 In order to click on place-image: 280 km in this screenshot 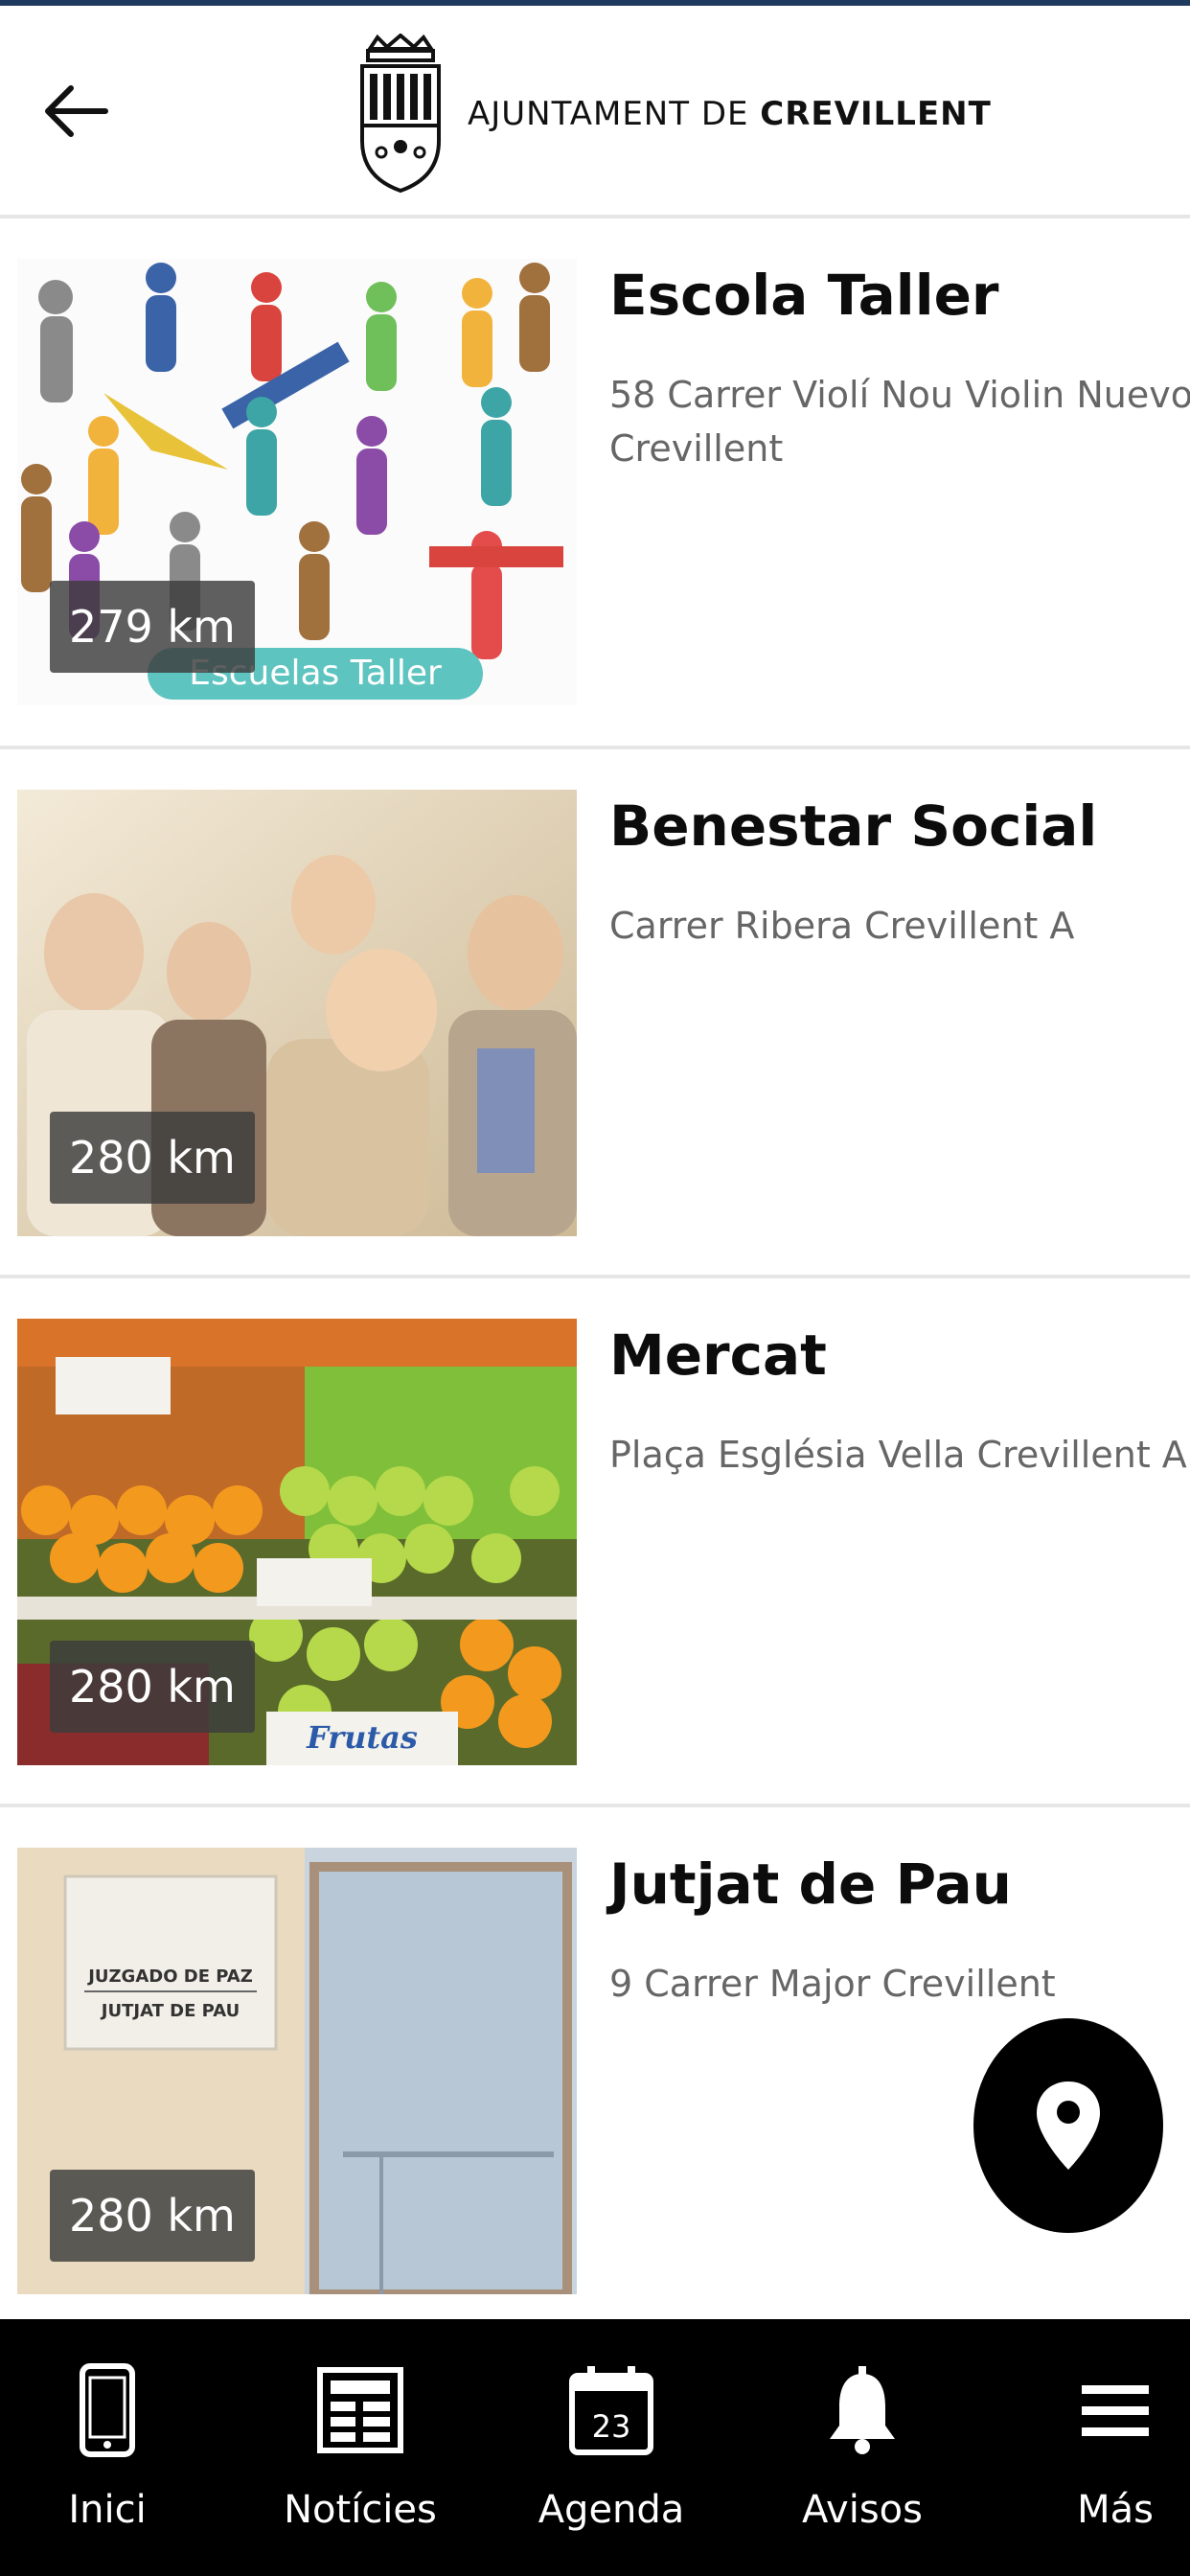, I will do `click(297, 1013)`.